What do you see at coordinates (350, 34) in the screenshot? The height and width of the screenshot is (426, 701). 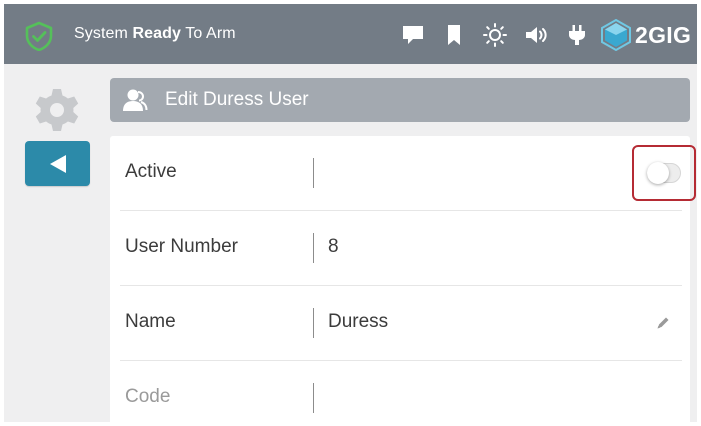 I see `status-bar: System Ready To Arm 2GIG` at bounding box center [350, 34].